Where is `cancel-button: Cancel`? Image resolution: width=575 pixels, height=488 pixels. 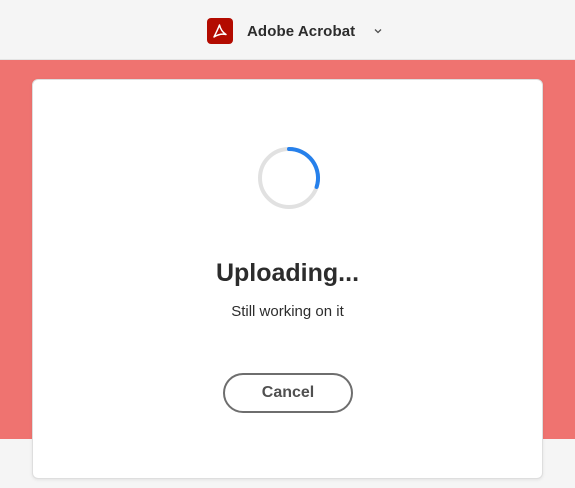
cancel-button: Cancel is located at coordinates (288, 393).